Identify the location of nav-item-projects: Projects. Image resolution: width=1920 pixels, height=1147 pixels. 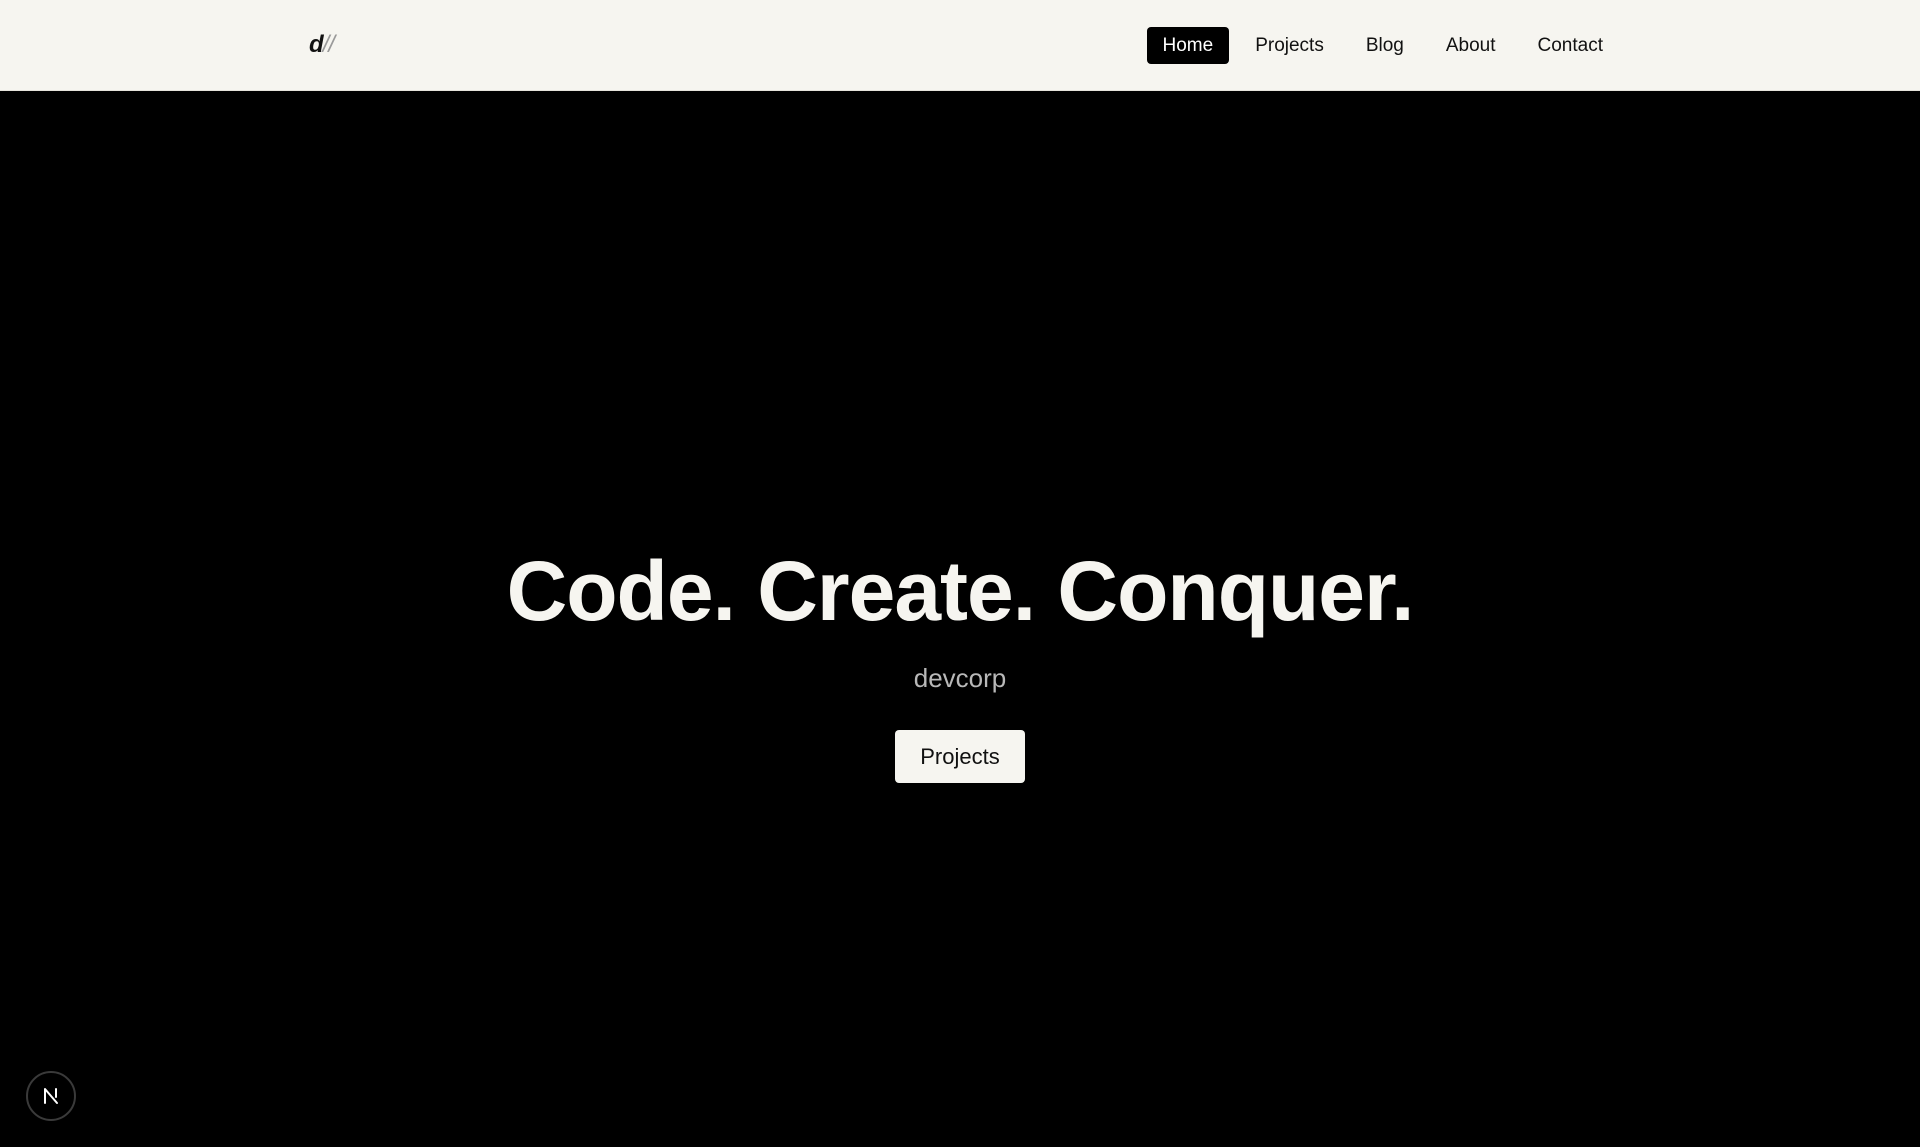
(1289, 45).